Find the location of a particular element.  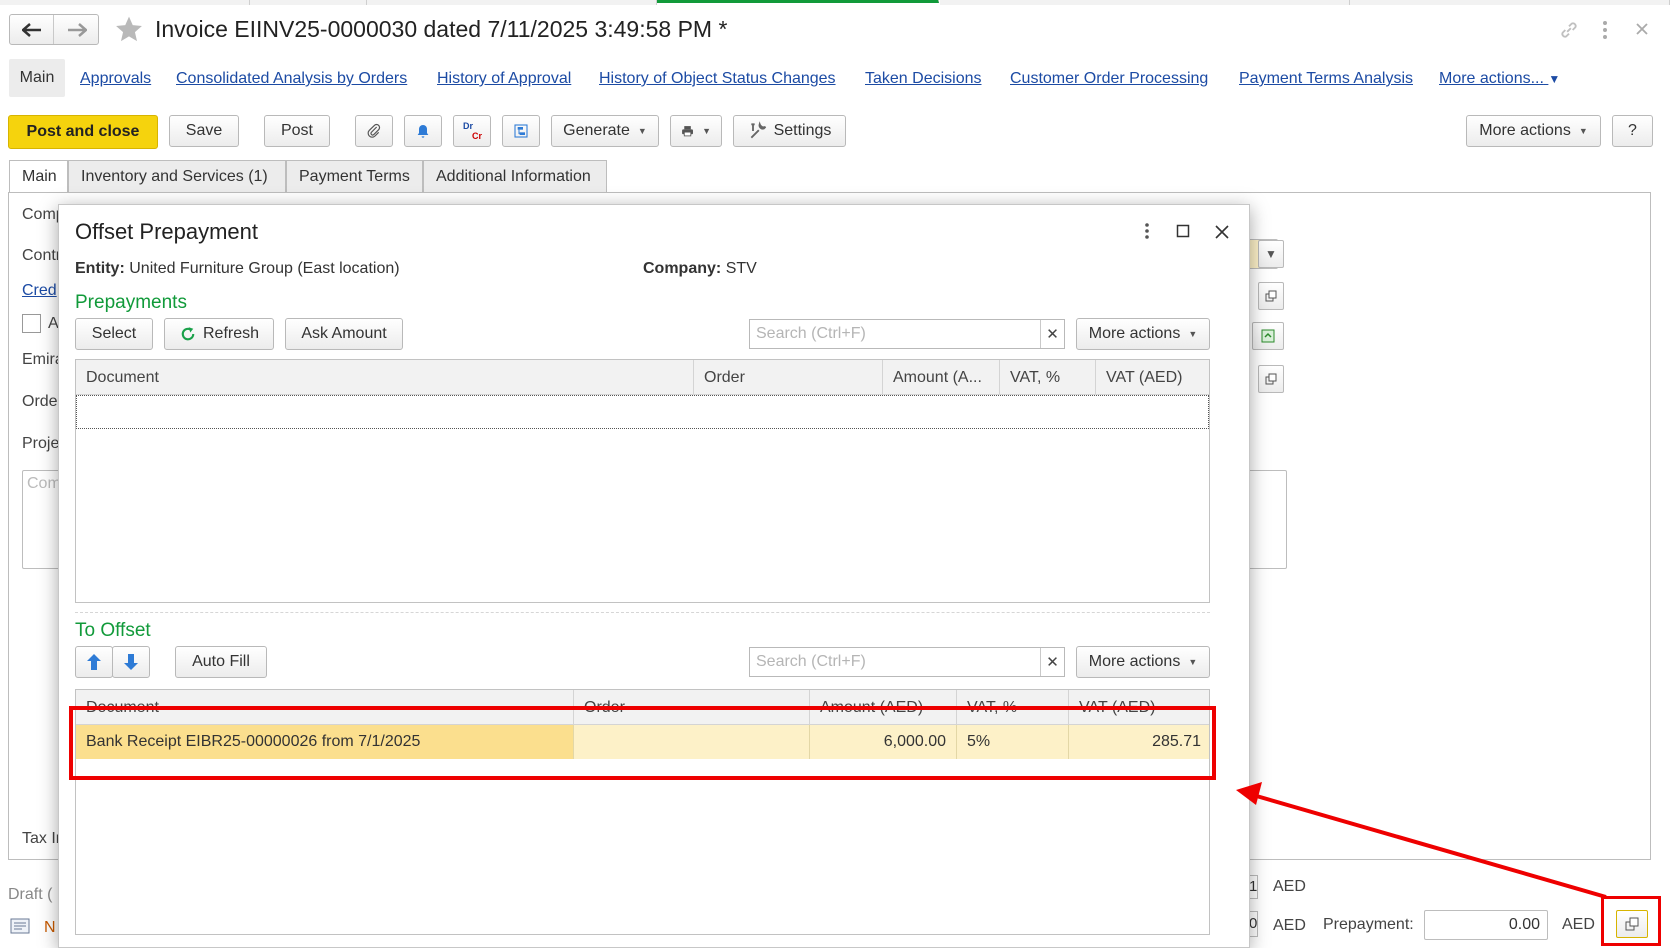

prepayments-section-title: Prepayments is located at coordinates (131, 302).